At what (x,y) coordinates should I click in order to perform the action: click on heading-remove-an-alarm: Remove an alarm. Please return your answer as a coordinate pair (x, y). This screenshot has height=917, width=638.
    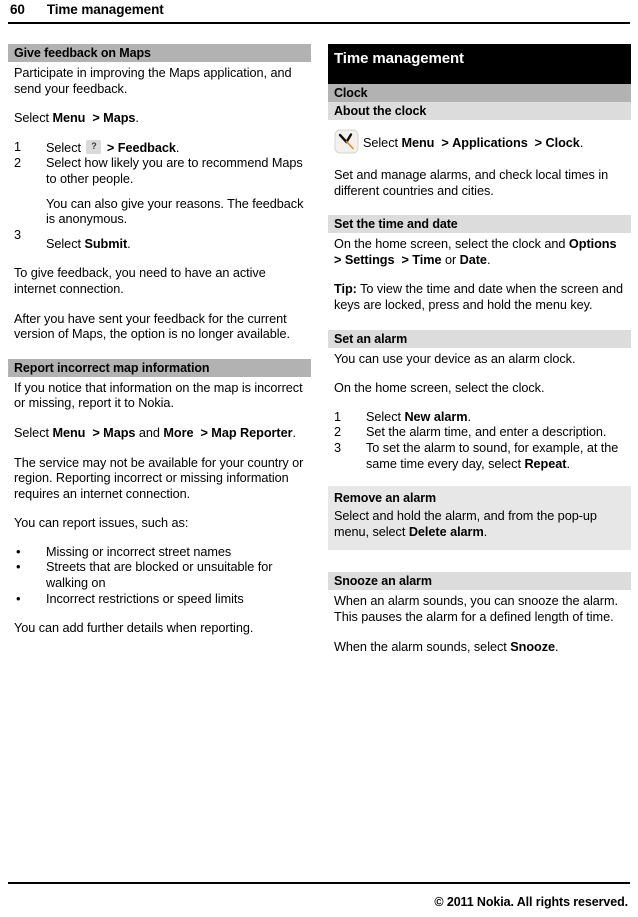
    Looking at the image, I should click on (479, 497).